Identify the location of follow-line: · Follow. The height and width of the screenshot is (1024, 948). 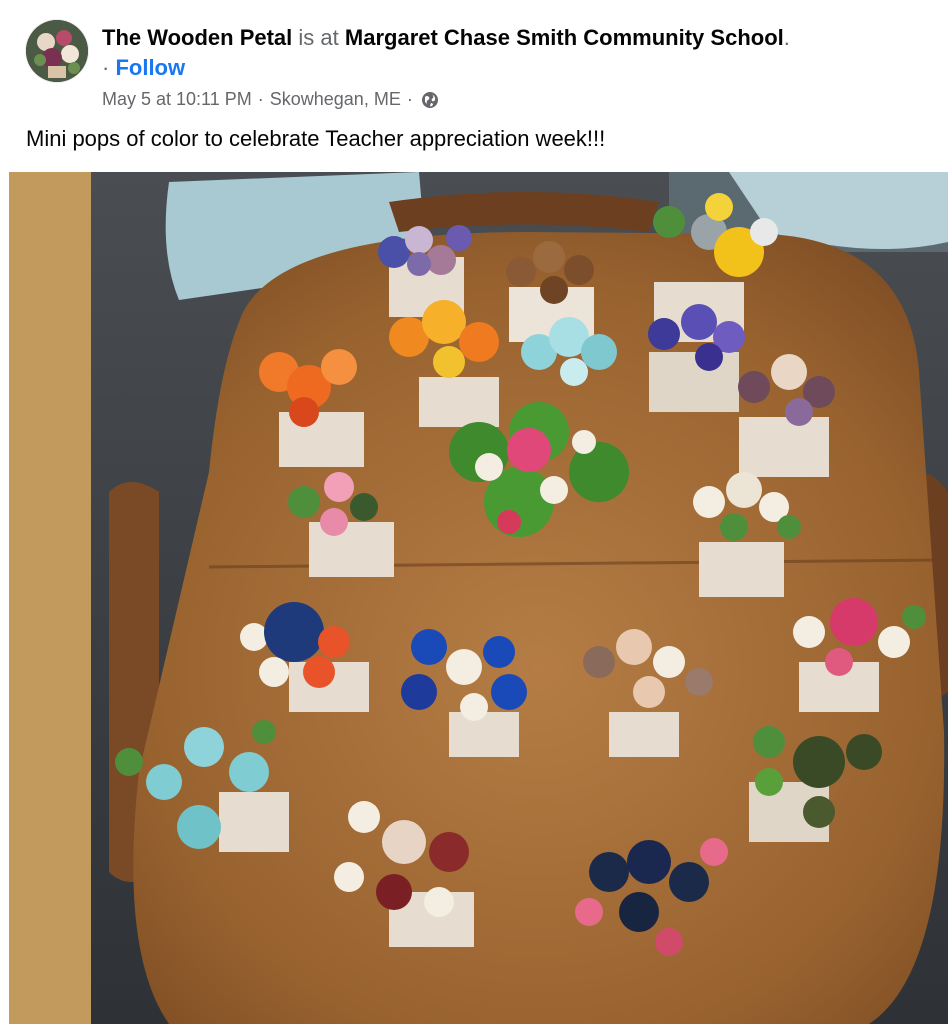
(143, 68).